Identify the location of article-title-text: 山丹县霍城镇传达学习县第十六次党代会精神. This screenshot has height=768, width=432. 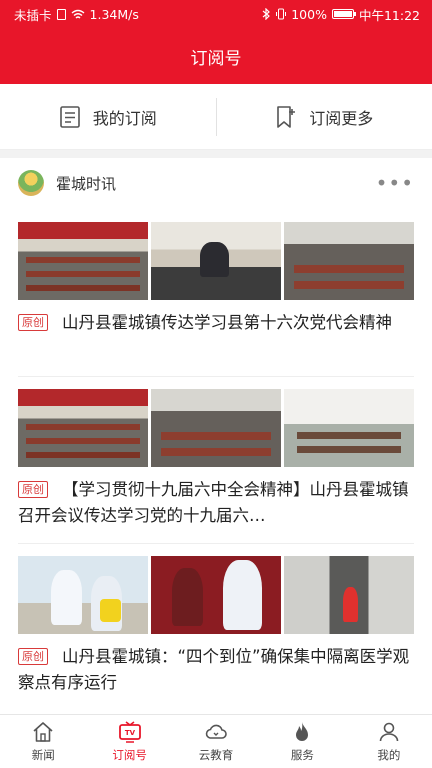
(227, 322).